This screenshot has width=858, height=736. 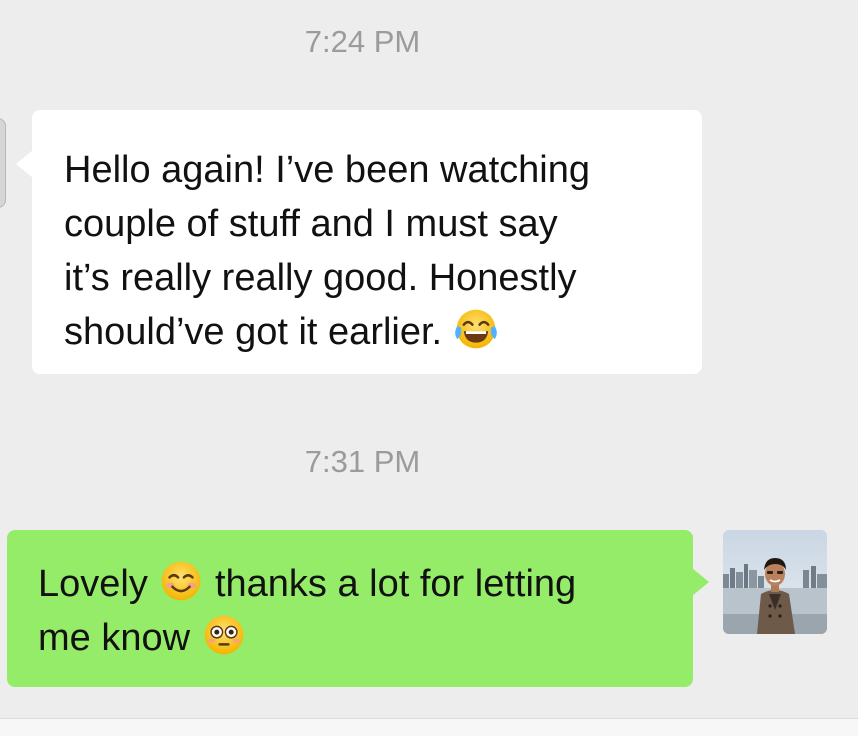 I want to click on message-text-line: Lovely thanks a lot for letting, so click(x=355, y=584).